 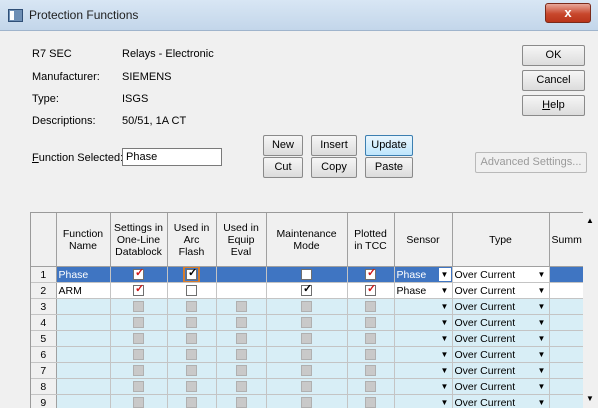 I want to click on settings-checkbox-cell, so click(x=139, y=401).